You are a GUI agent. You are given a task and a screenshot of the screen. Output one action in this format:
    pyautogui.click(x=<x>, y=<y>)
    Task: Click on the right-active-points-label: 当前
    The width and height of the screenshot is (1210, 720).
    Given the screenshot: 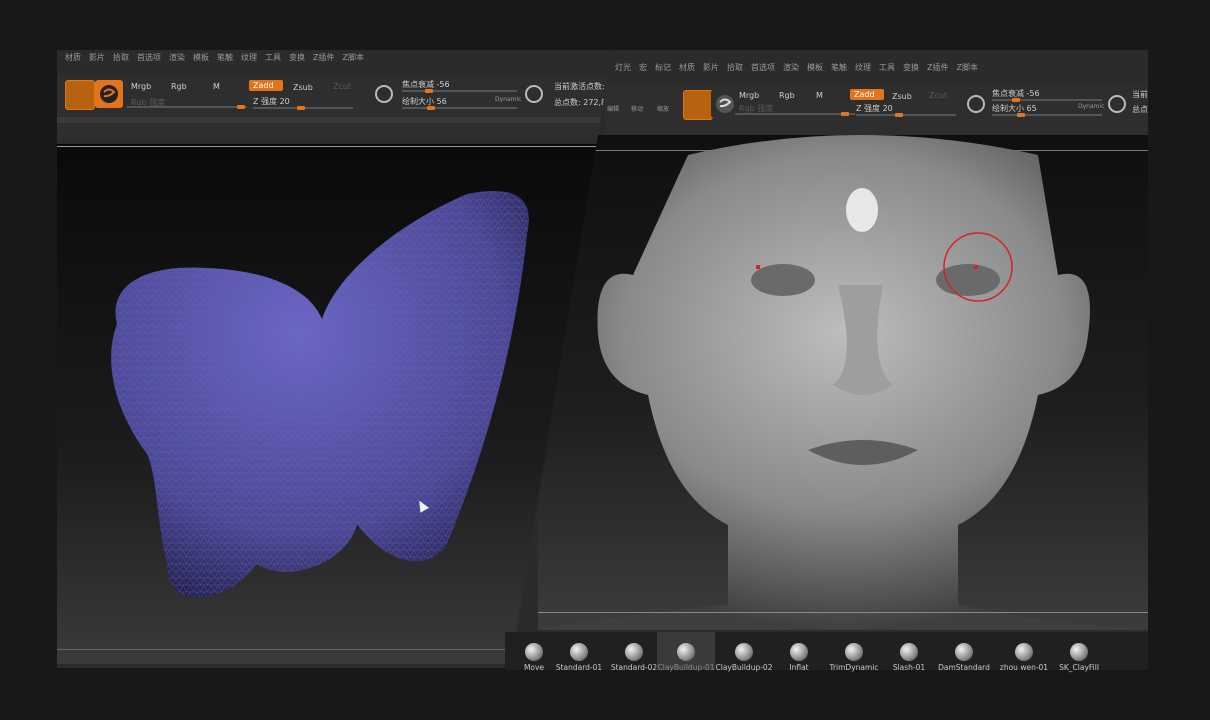 What is the action you would take?
    pyautogui.click(x=1140, y=94)
    